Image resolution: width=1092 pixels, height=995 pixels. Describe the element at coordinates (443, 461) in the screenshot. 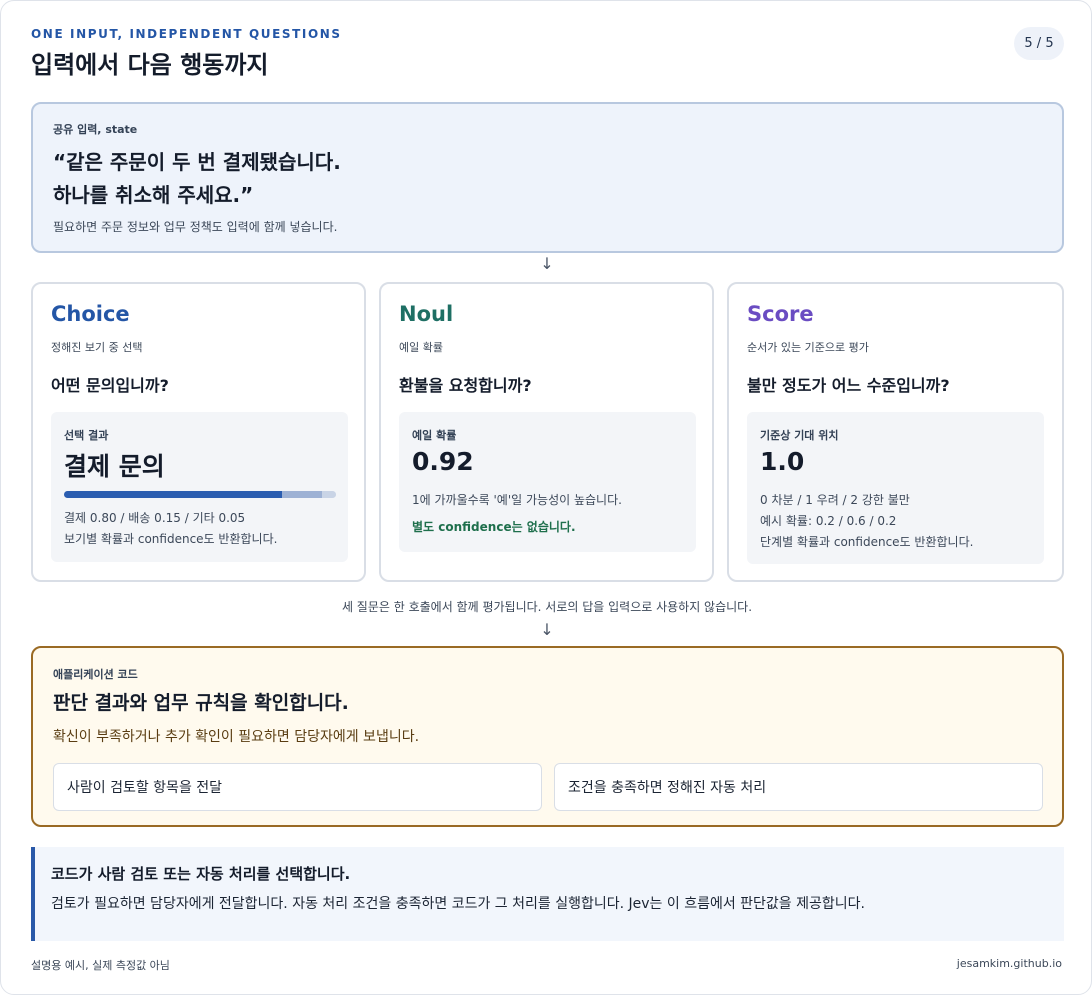

I see `noul-result-value: 0.92` at that location.